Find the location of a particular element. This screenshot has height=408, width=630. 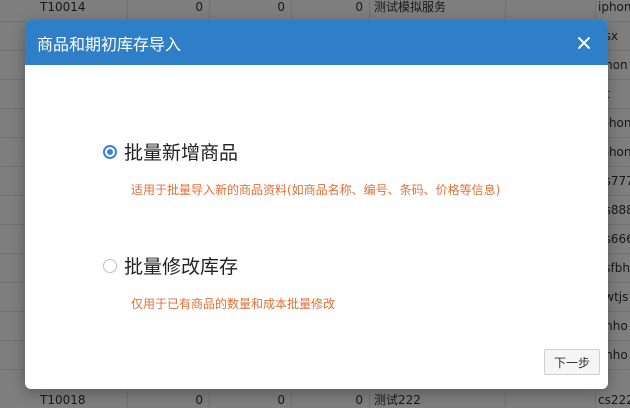

next-button: 下一步 is located at coordinates (571, 362).